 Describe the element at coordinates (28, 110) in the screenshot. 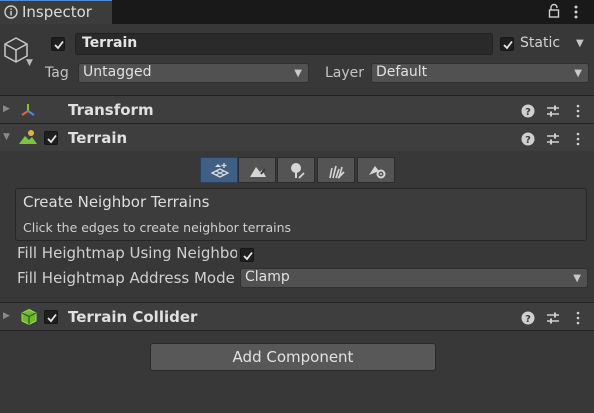

I see `transform-axes-icon` at that location.